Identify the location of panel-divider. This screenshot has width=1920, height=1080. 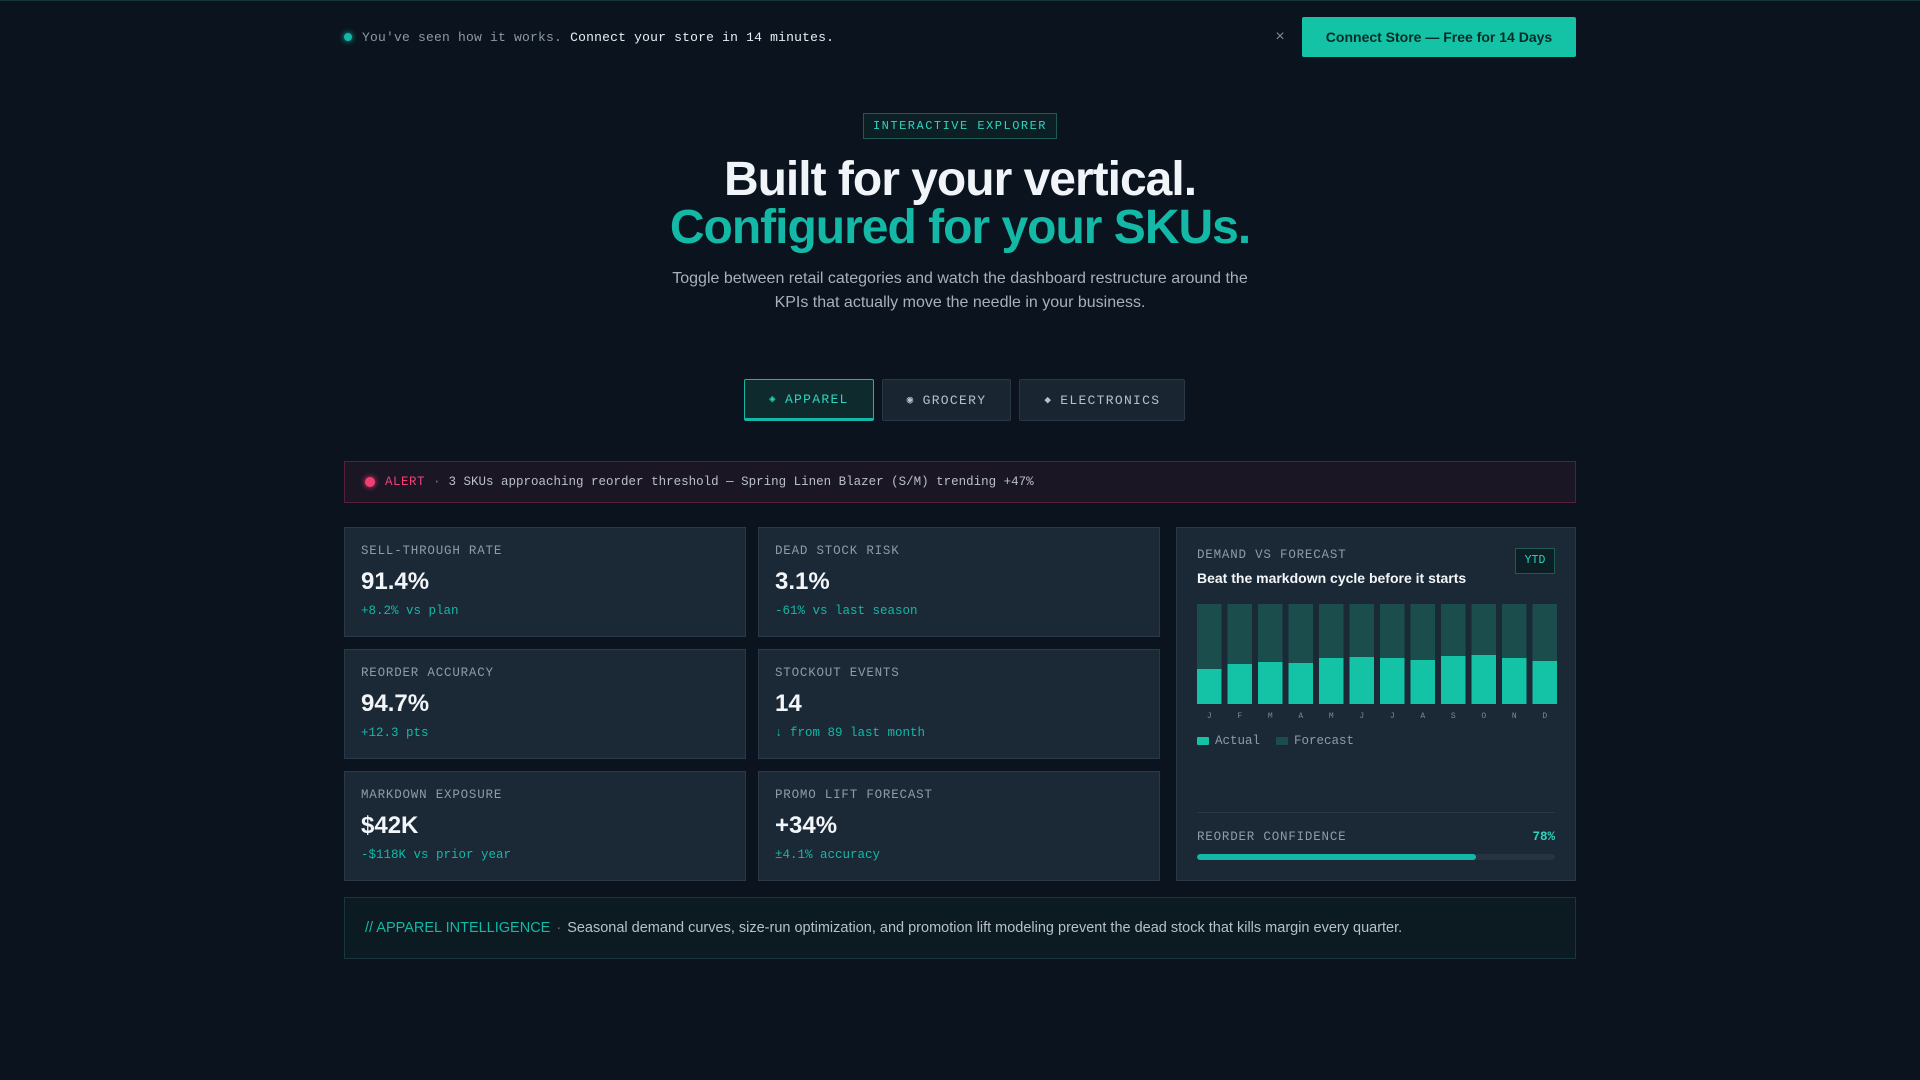
(1376, 812).